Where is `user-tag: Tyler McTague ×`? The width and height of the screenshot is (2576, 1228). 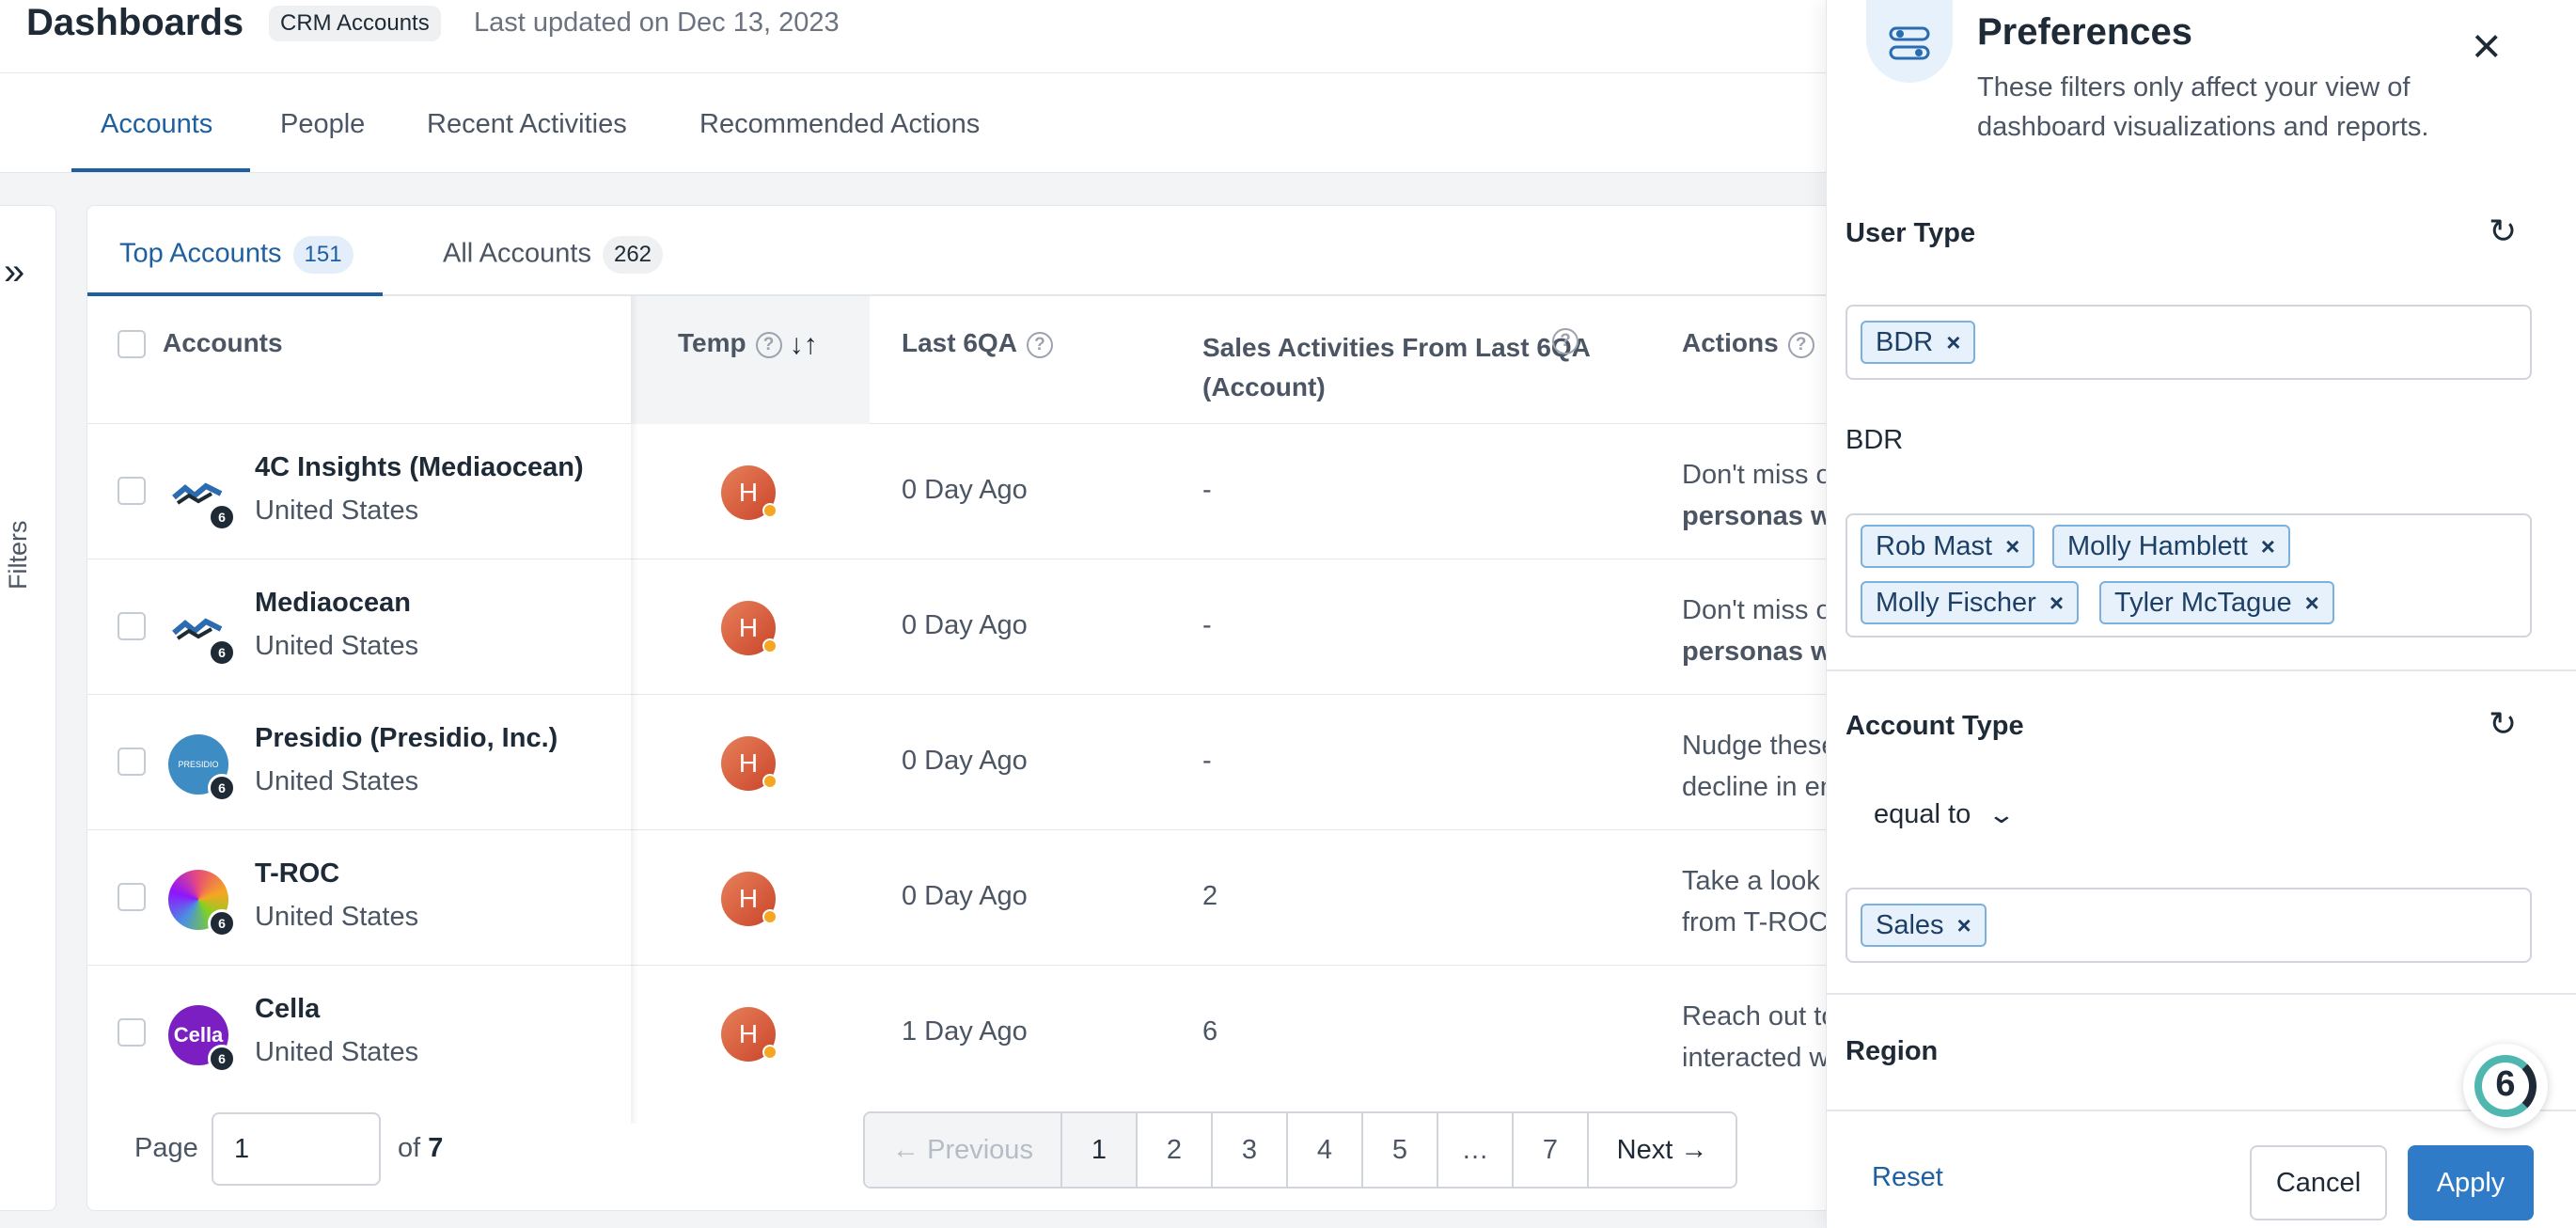
user-tag: Tyler McTague × is located at coordinates (2216, 602).